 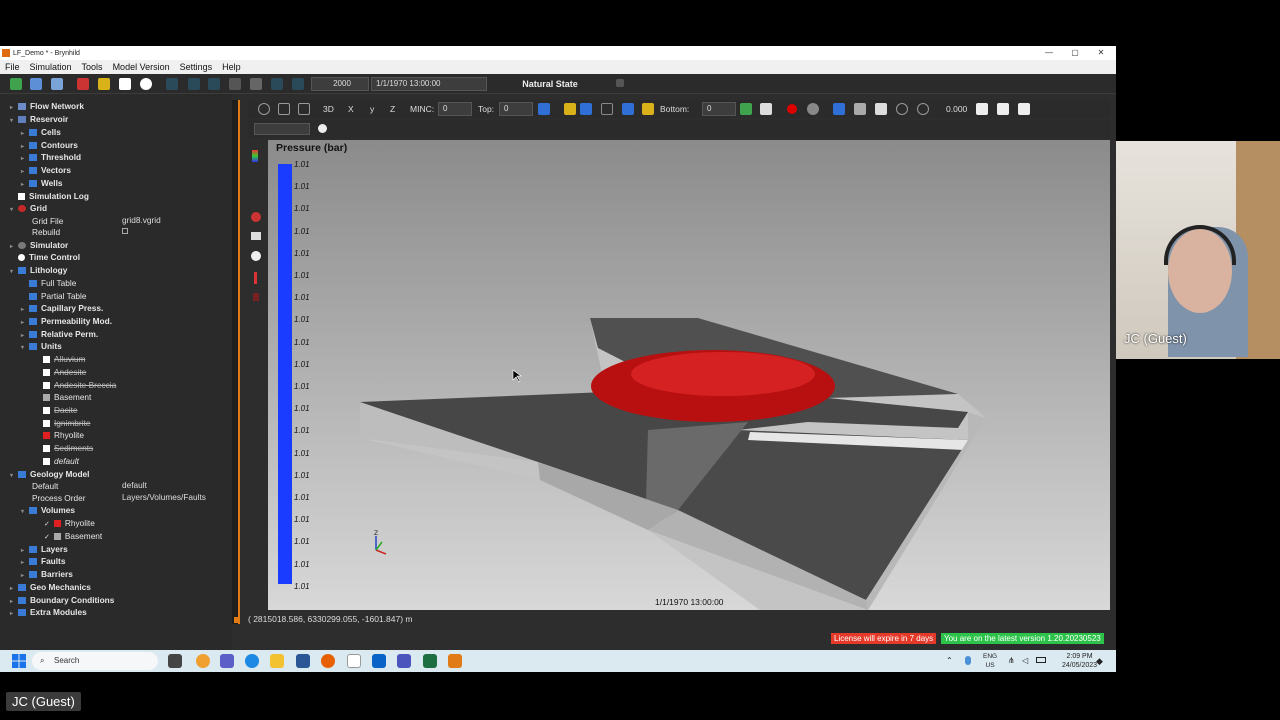 I want to click on marker-icon, so click(x=255, y=278).